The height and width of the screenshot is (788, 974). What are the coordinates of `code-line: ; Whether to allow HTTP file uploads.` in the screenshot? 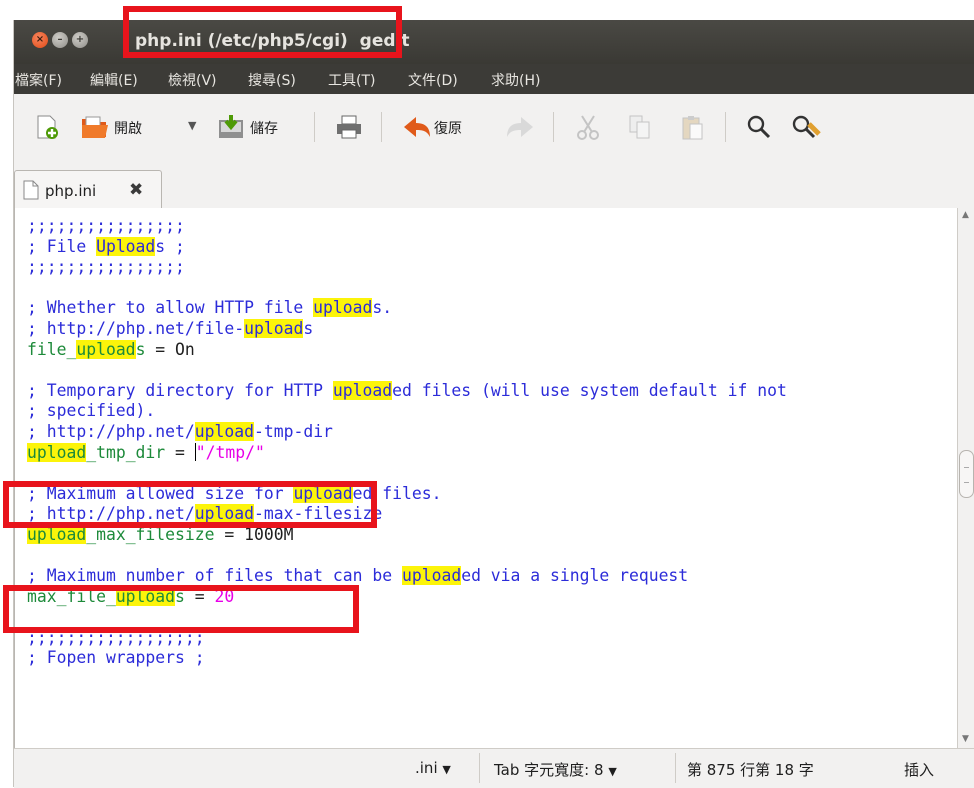 It's located at (210, 308).